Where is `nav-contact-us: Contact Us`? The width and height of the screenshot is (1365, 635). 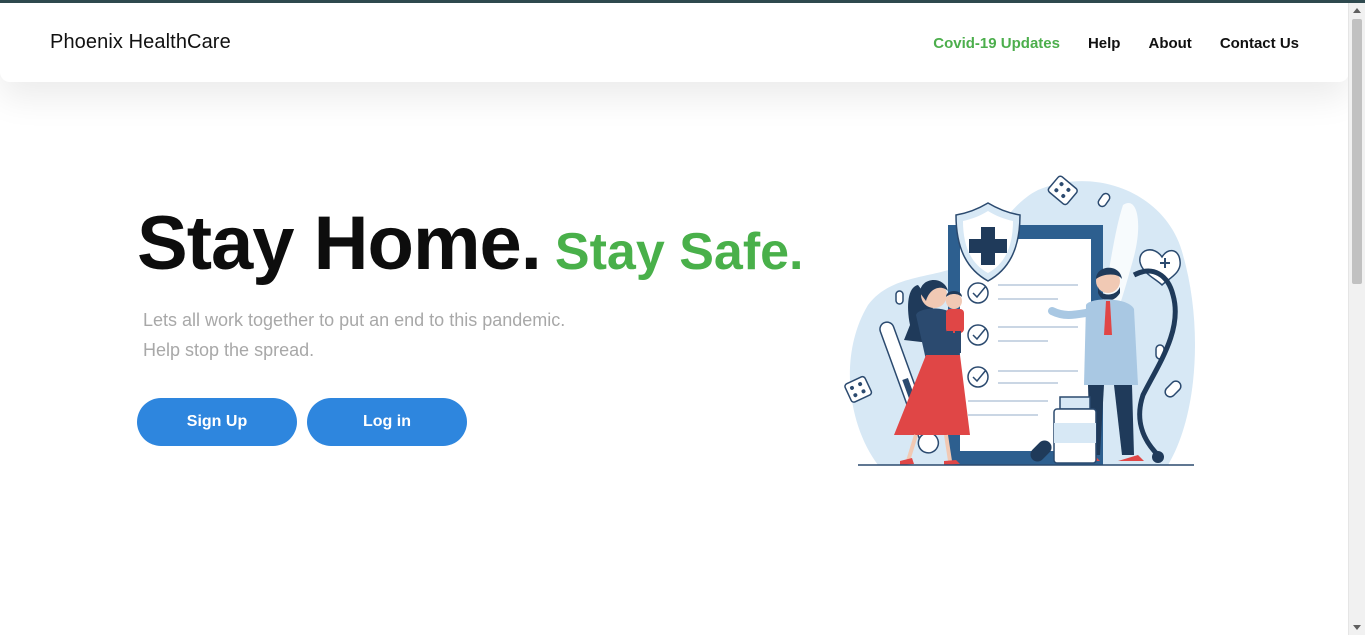 nav-contact-us: Contact Us is located at coordinates (1259, 43).